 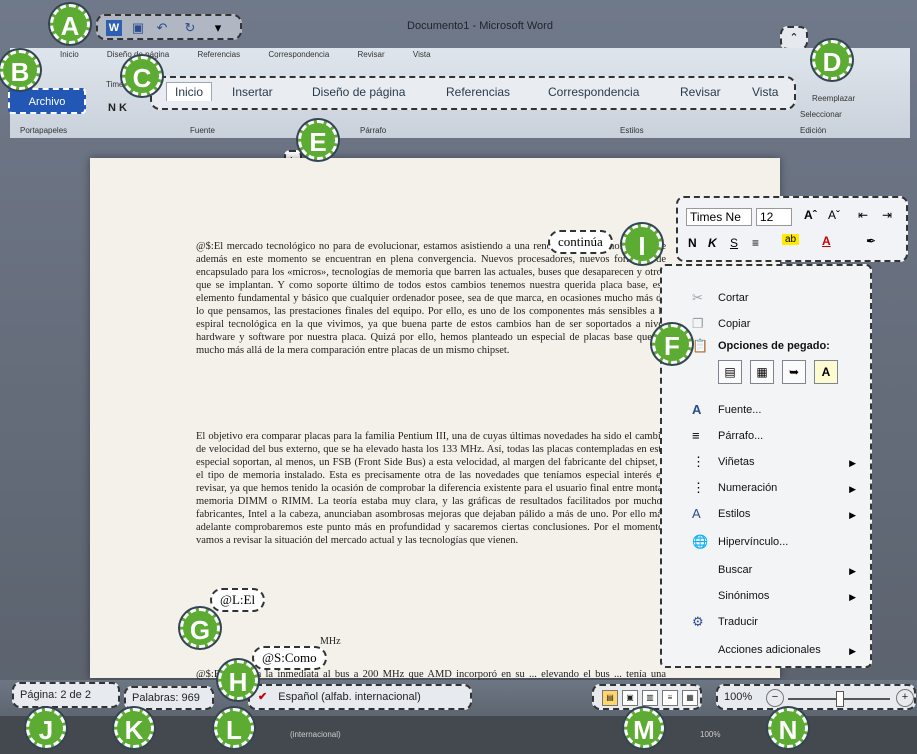 I want to click on menu-sinonimos: Sinónimos, so click(x=743, y=596).